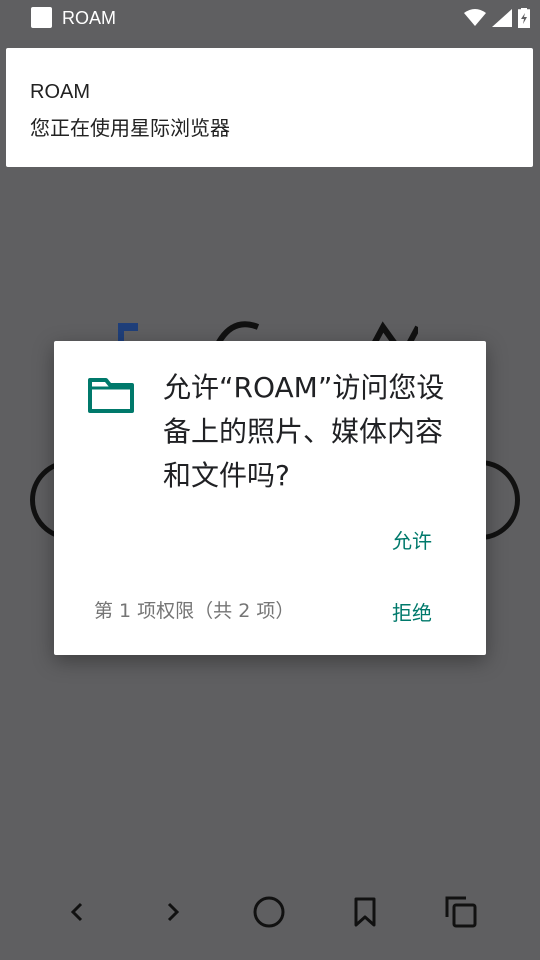 This screenshot has width=540, height=960. I want to click on notification-title: ROAM, so click(60, 92).